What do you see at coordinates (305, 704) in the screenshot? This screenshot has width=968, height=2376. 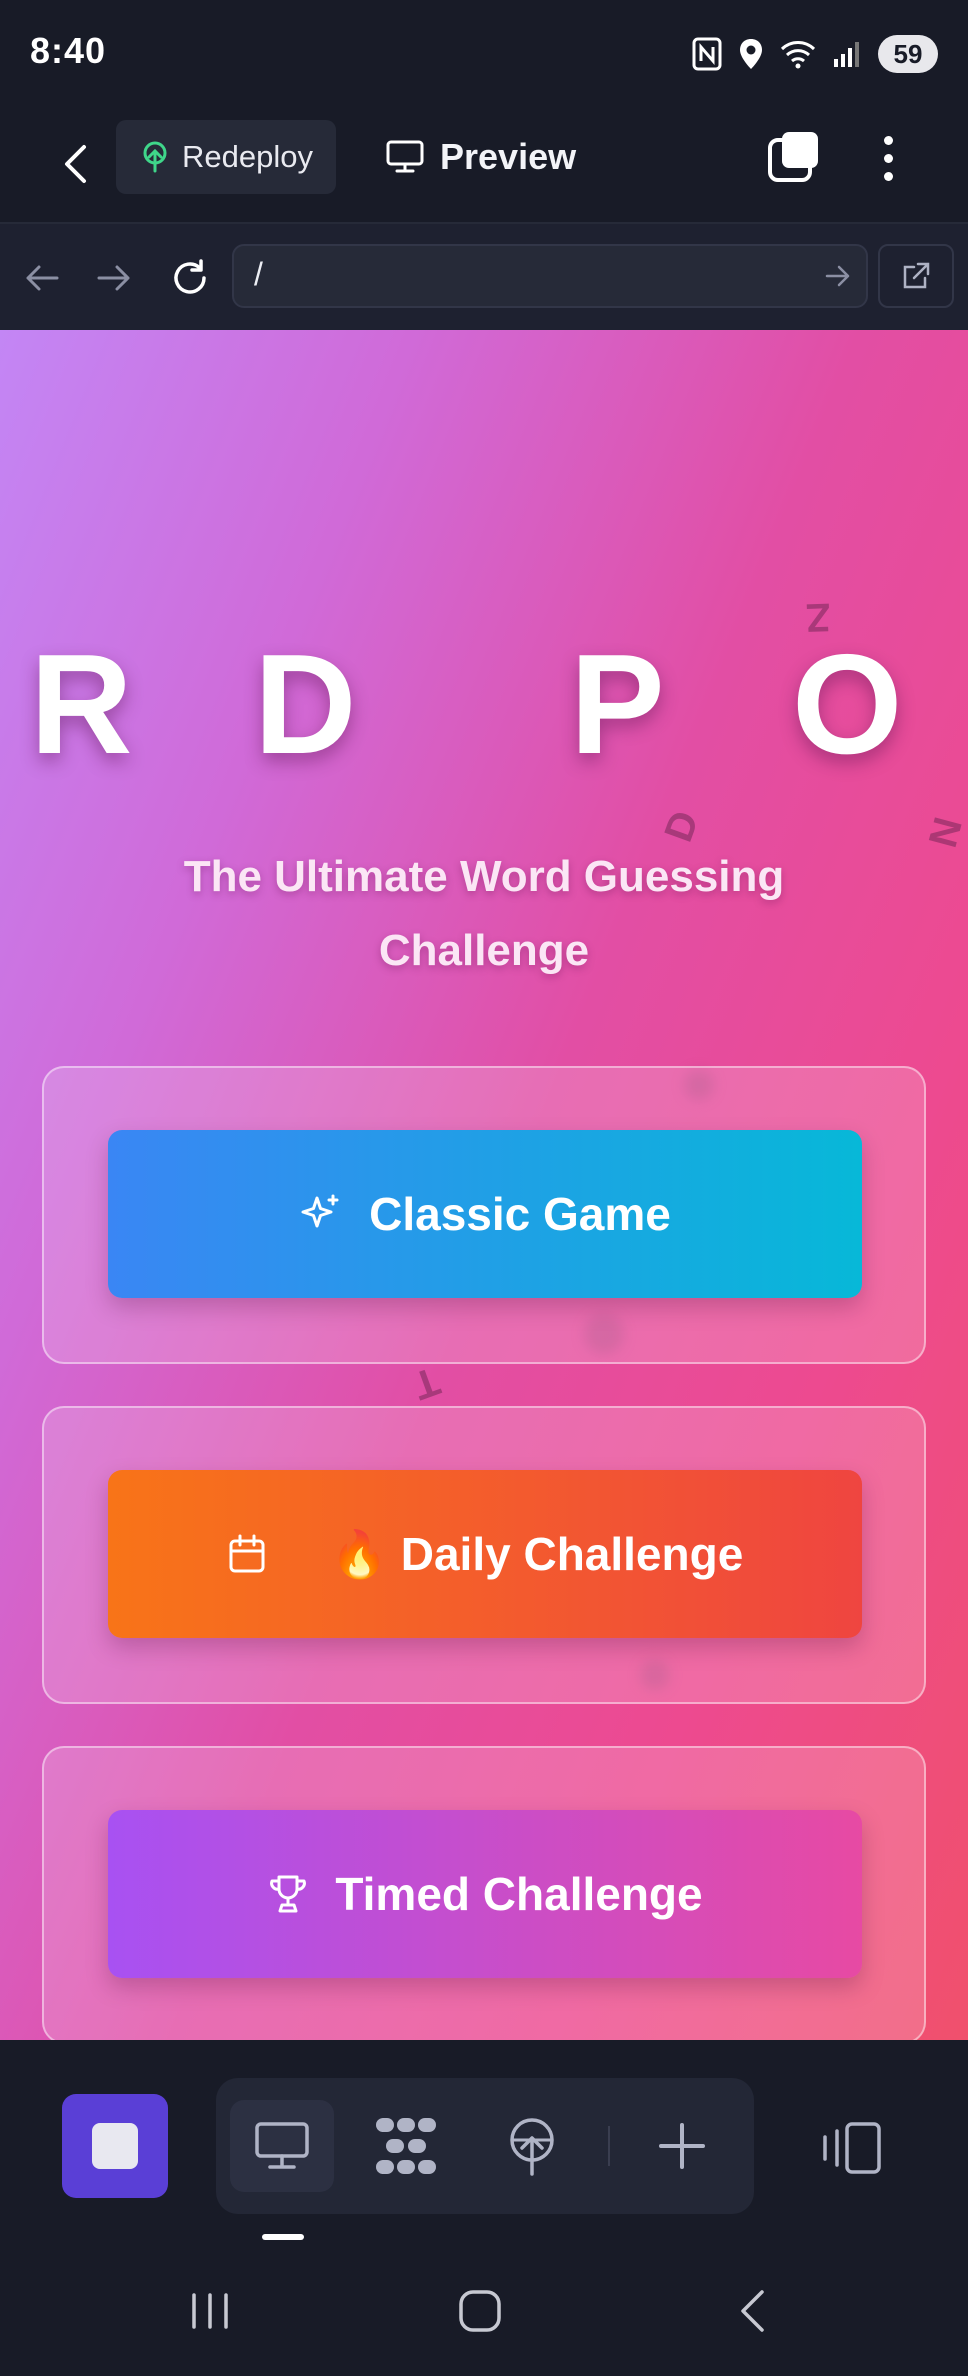 I see `title-letter: D` at bounding box center [305, 704].